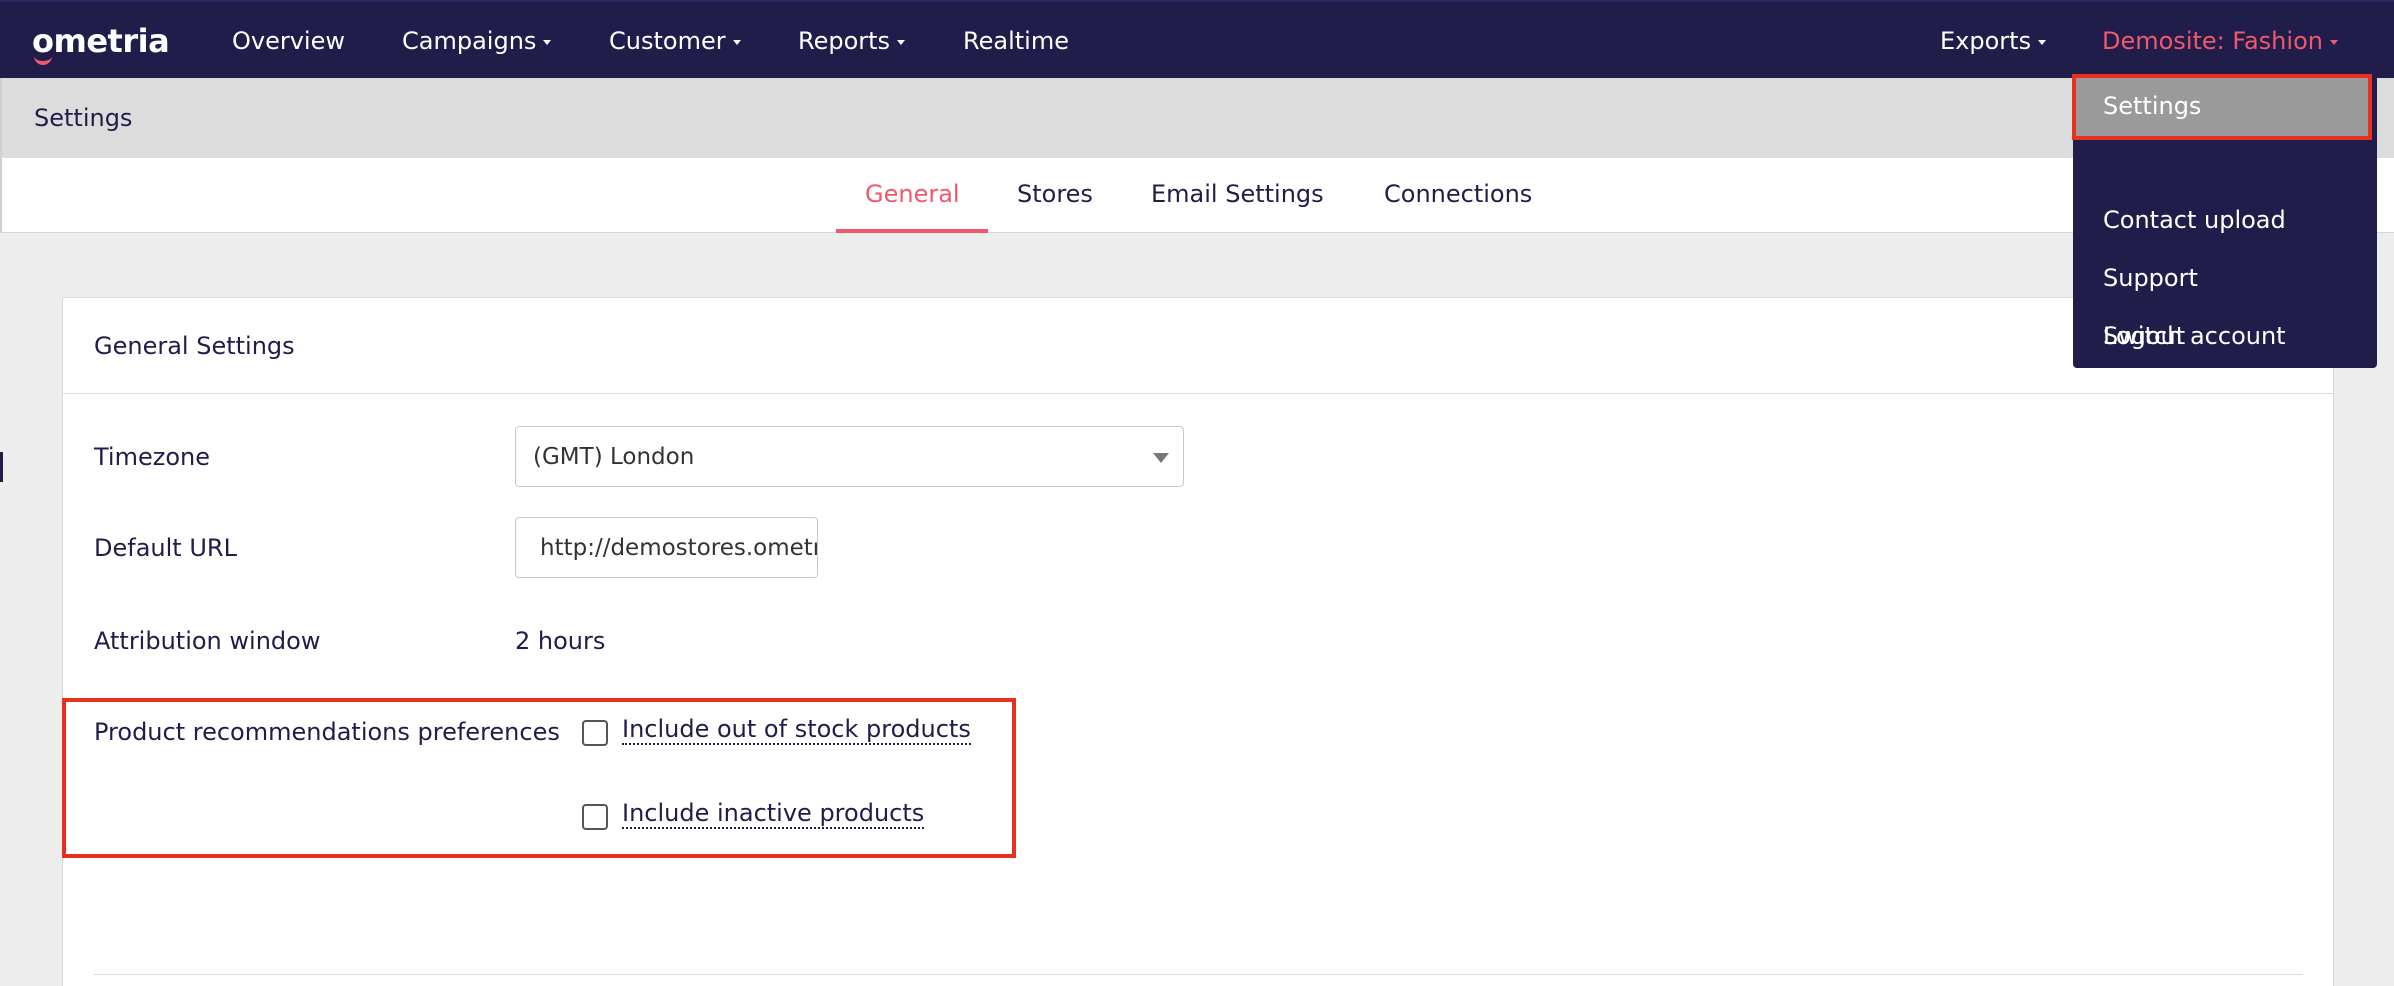  I want to click on nav-campaigns: Campaigns, so click(477, 41).